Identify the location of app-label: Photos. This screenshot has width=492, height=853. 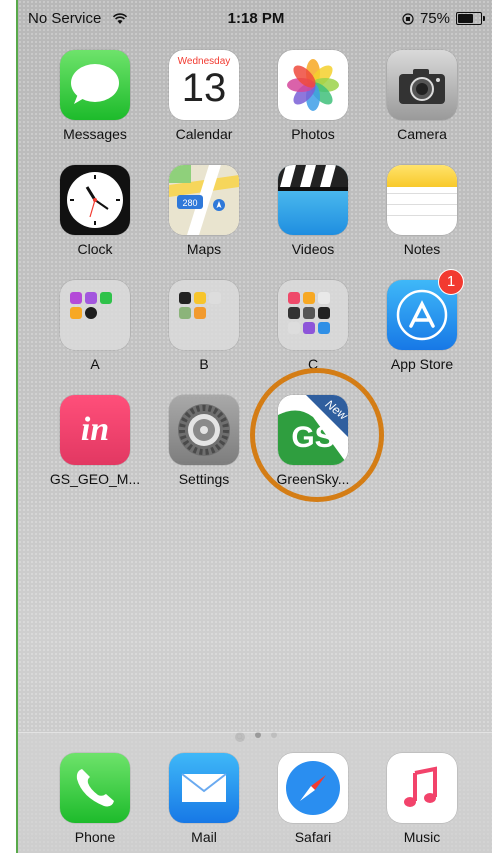
(313, 134).